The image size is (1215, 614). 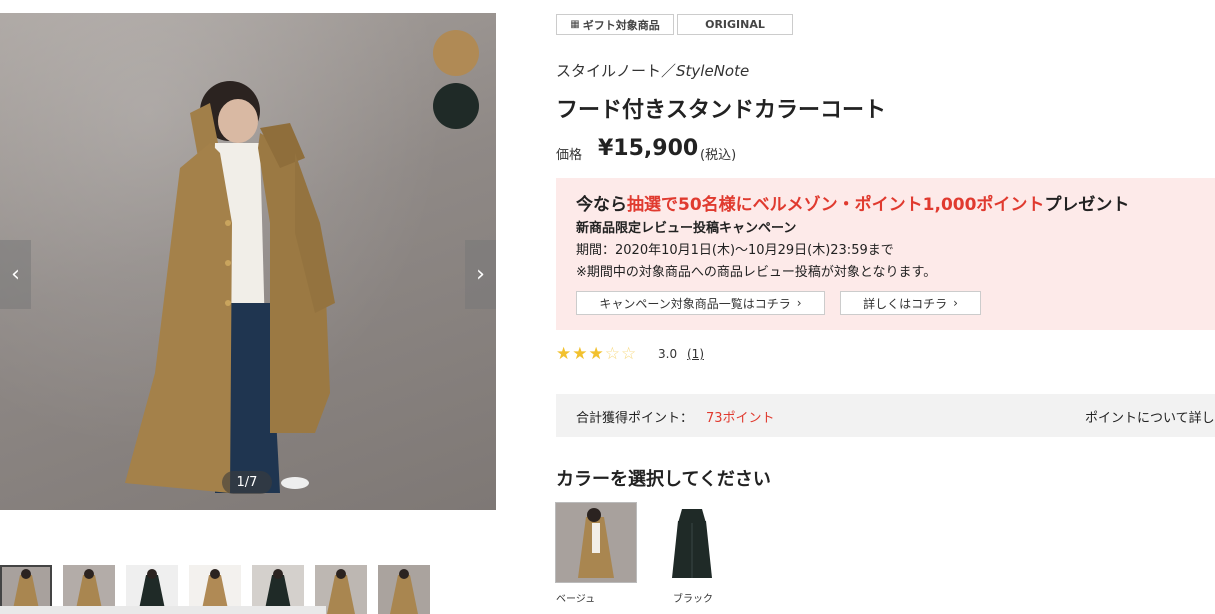 I want to click on brand-name-ja: スタイルノート／, so click(x=616, y=71).